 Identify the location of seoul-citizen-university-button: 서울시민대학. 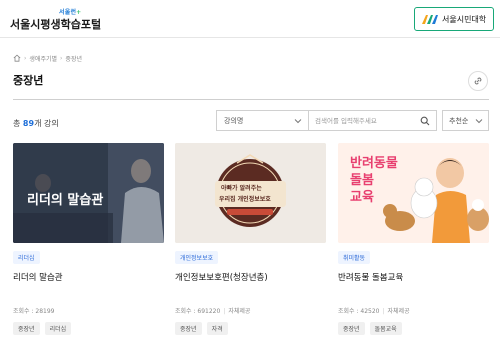
(454, 19).